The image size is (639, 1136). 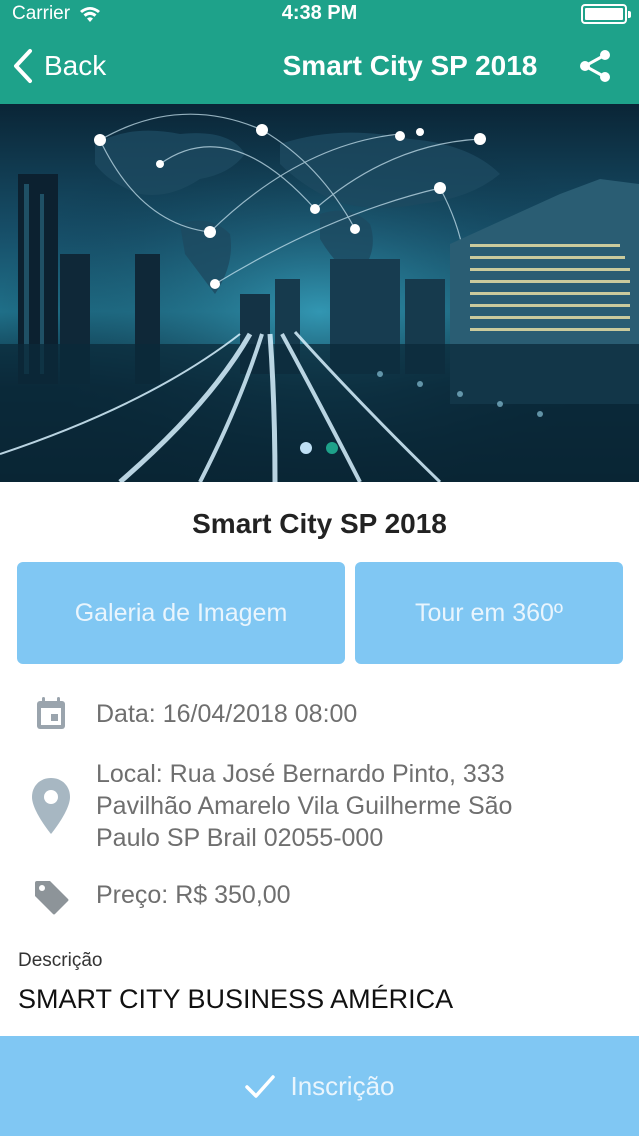 What do you see at coordinates (60, 960) in the screenshot?
I see `description-label: Descrição` at bounding box center [60, 960].